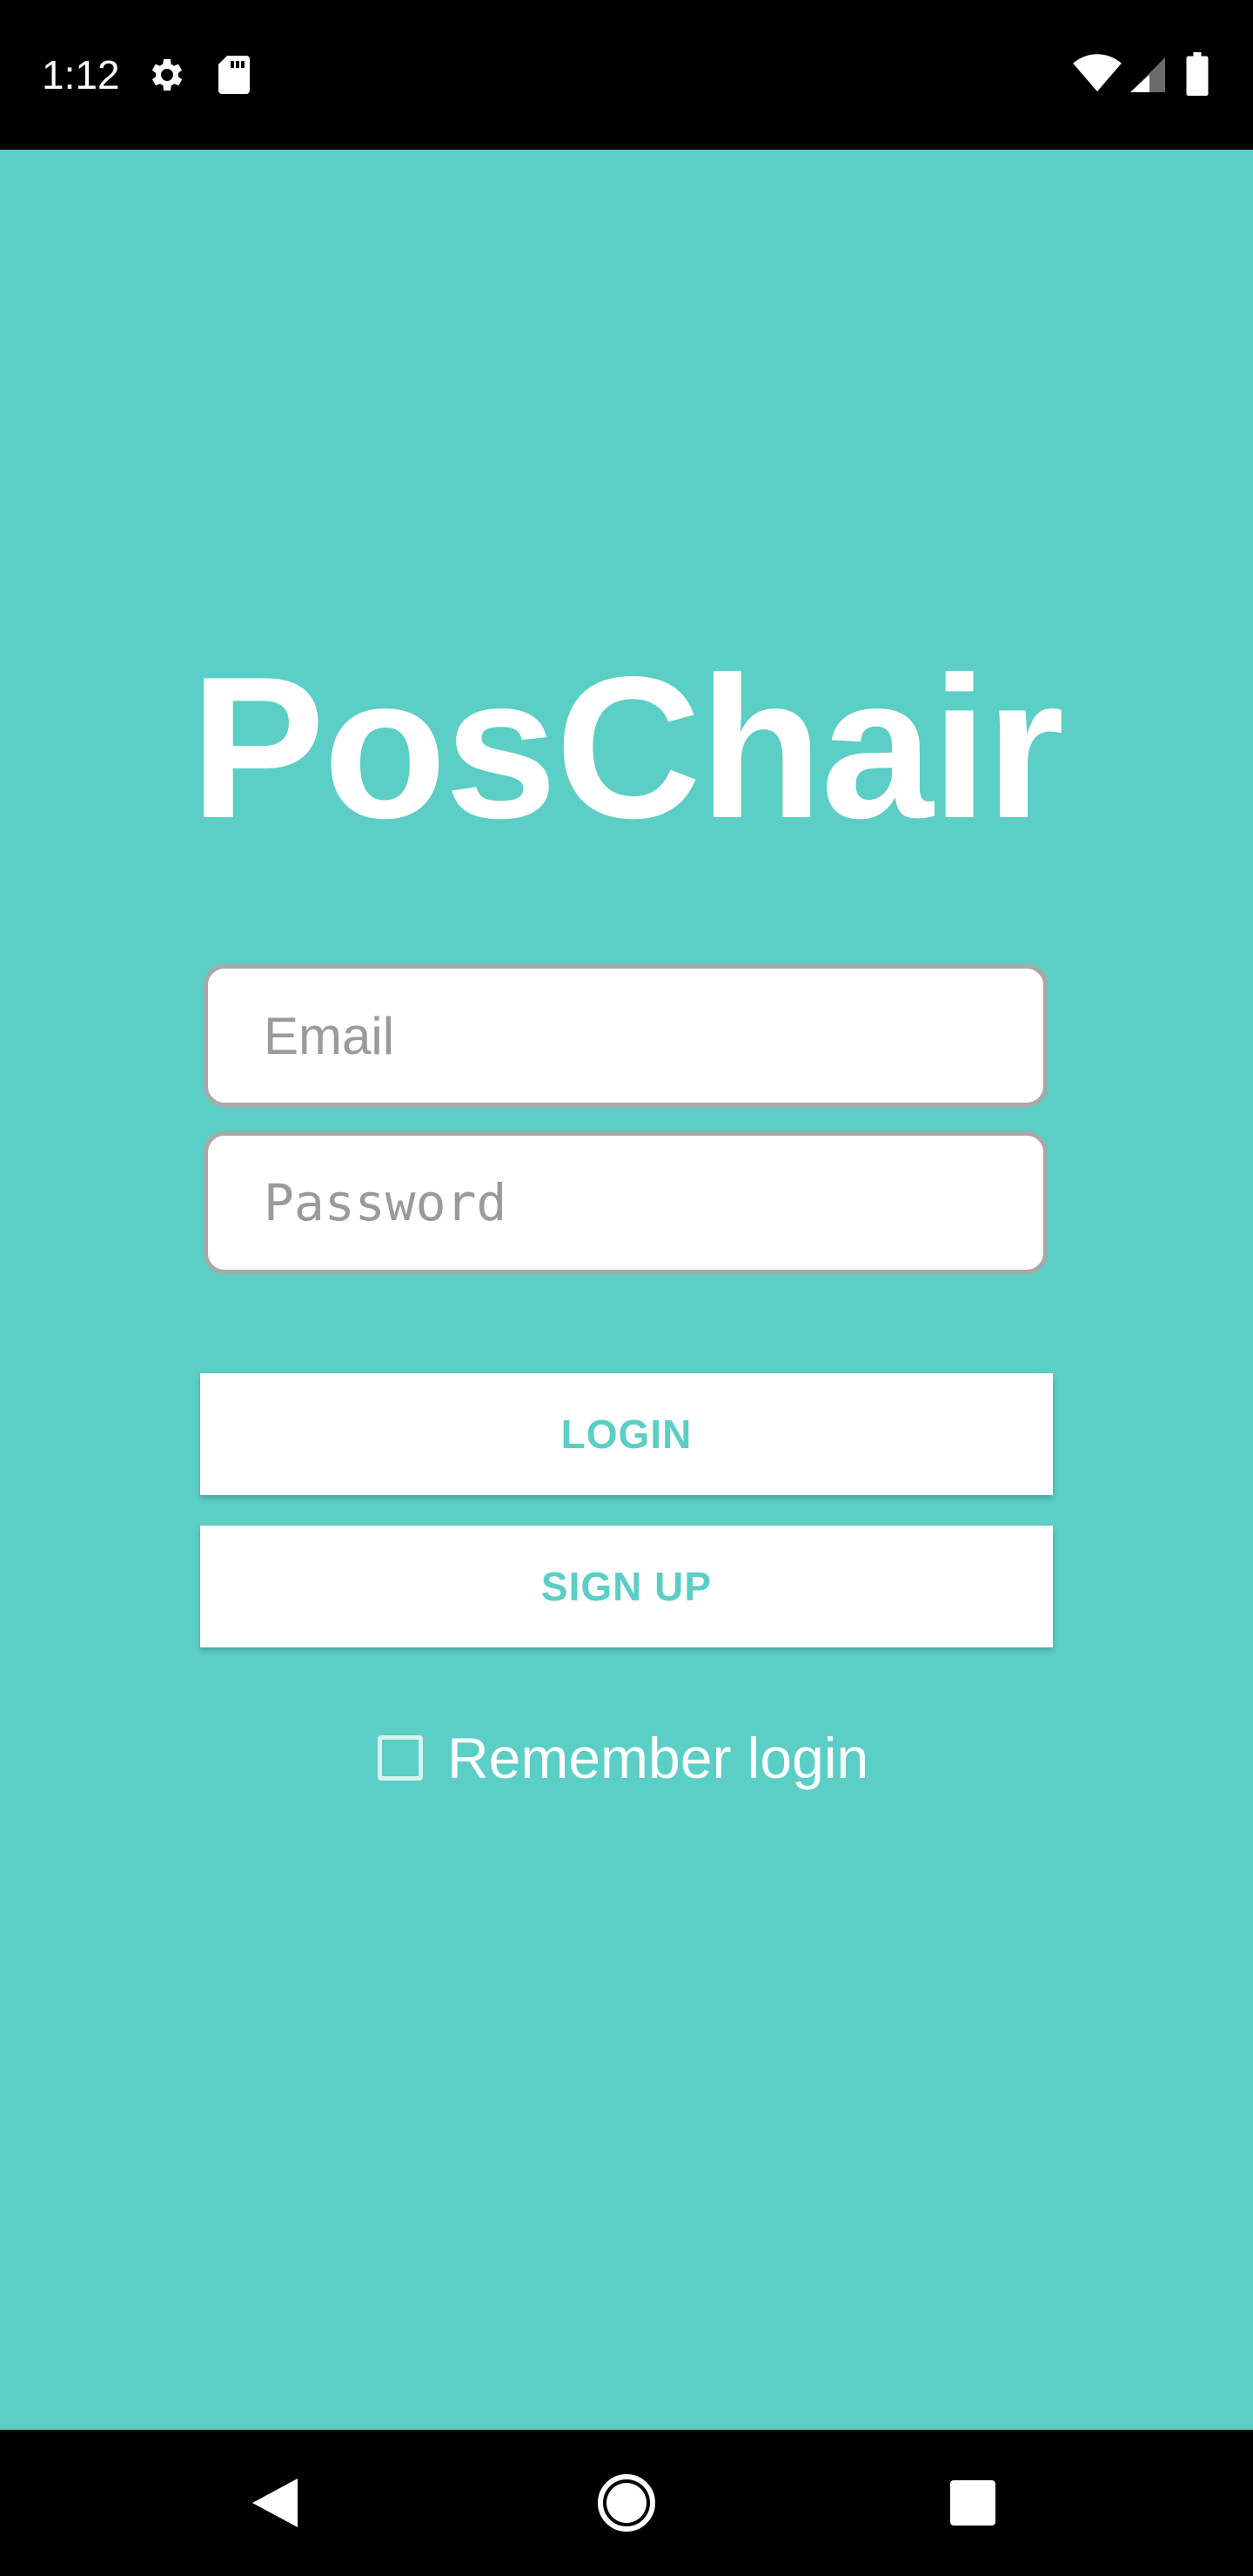 The width and height of the screenshot is (1253, 2576). I want to click on battery-icon, so click(1197, 76).